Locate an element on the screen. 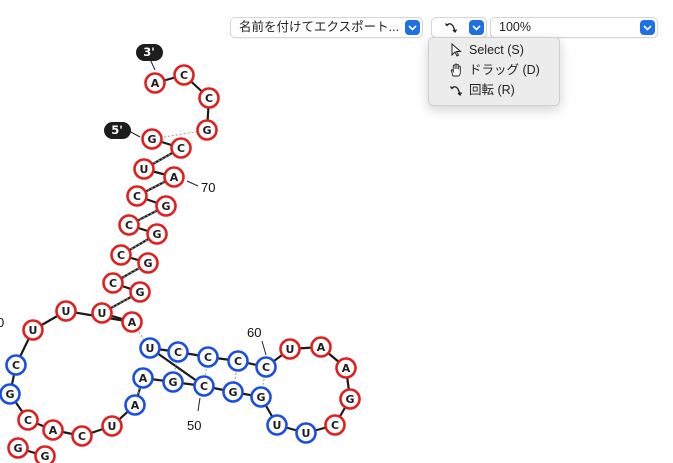 The height and width of the screenshot is (463, 673). end-badge-text: 3' is located at coordinates (149, 52).